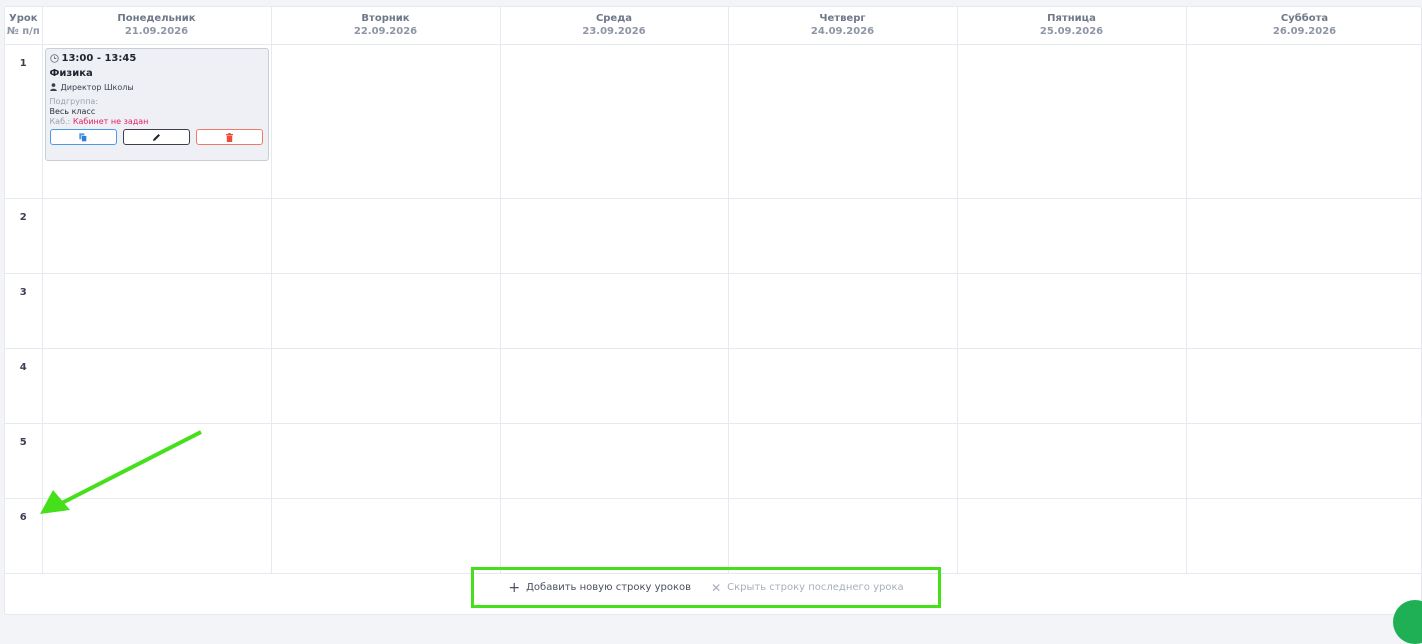  What do you see at coordinates (514, 588) in the screenshot?
I see `plus-icon: +` at bounding box center [514, 588].